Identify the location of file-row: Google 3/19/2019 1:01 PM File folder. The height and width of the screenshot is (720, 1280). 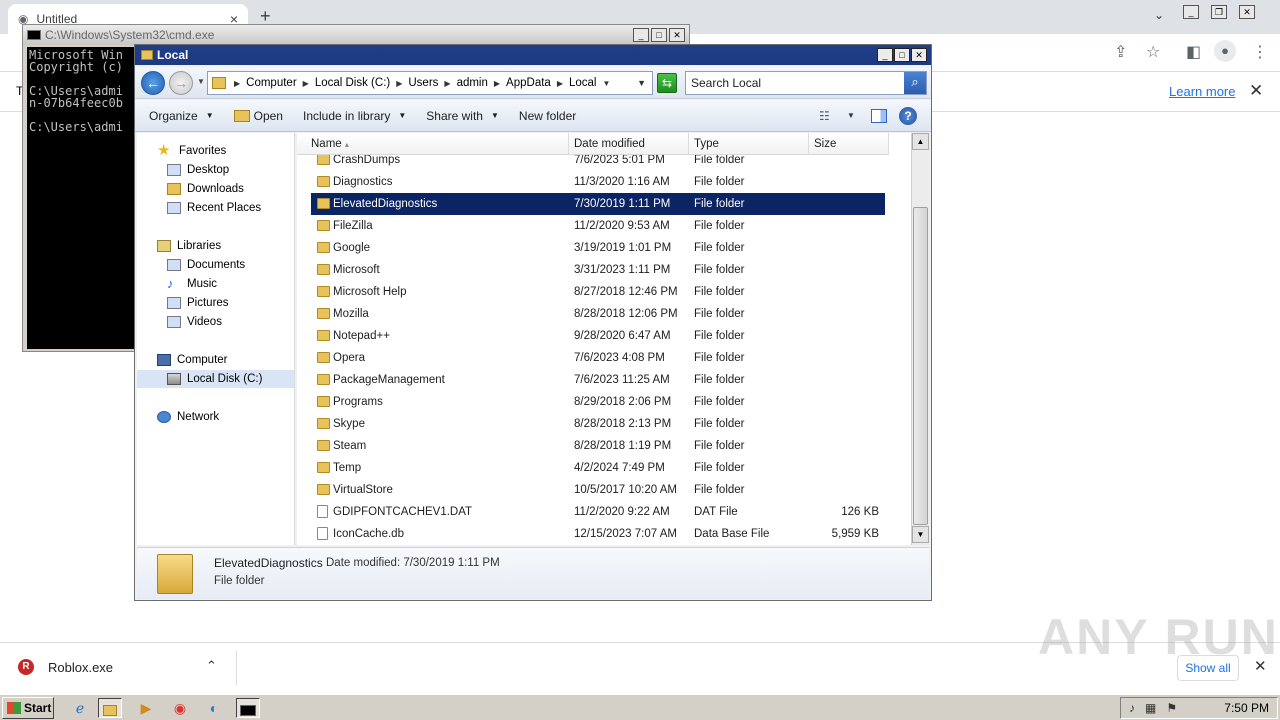
(598, 248).